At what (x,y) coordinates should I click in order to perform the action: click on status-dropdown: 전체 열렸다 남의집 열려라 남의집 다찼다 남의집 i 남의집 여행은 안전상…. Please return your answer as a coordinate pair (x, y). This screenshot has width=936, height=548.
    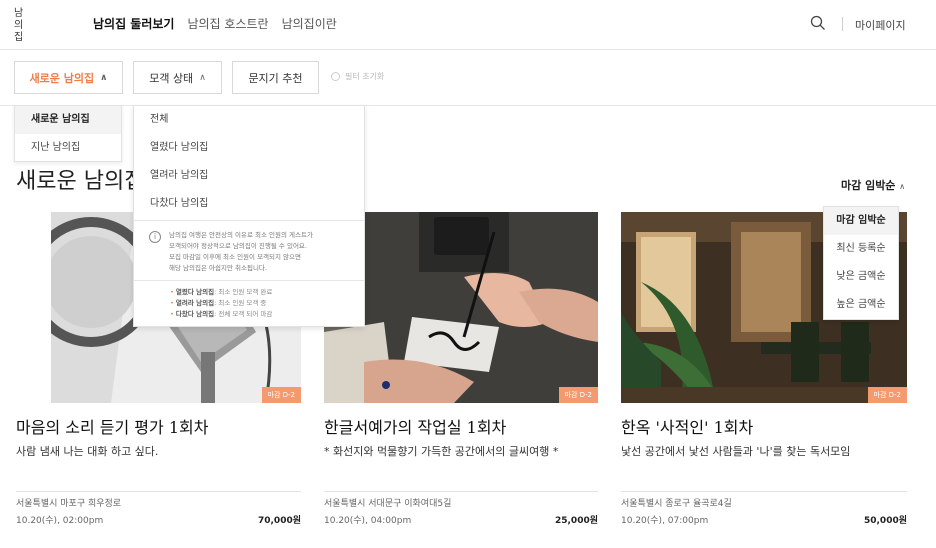
    Looking at the image, I should click on (249, 216).